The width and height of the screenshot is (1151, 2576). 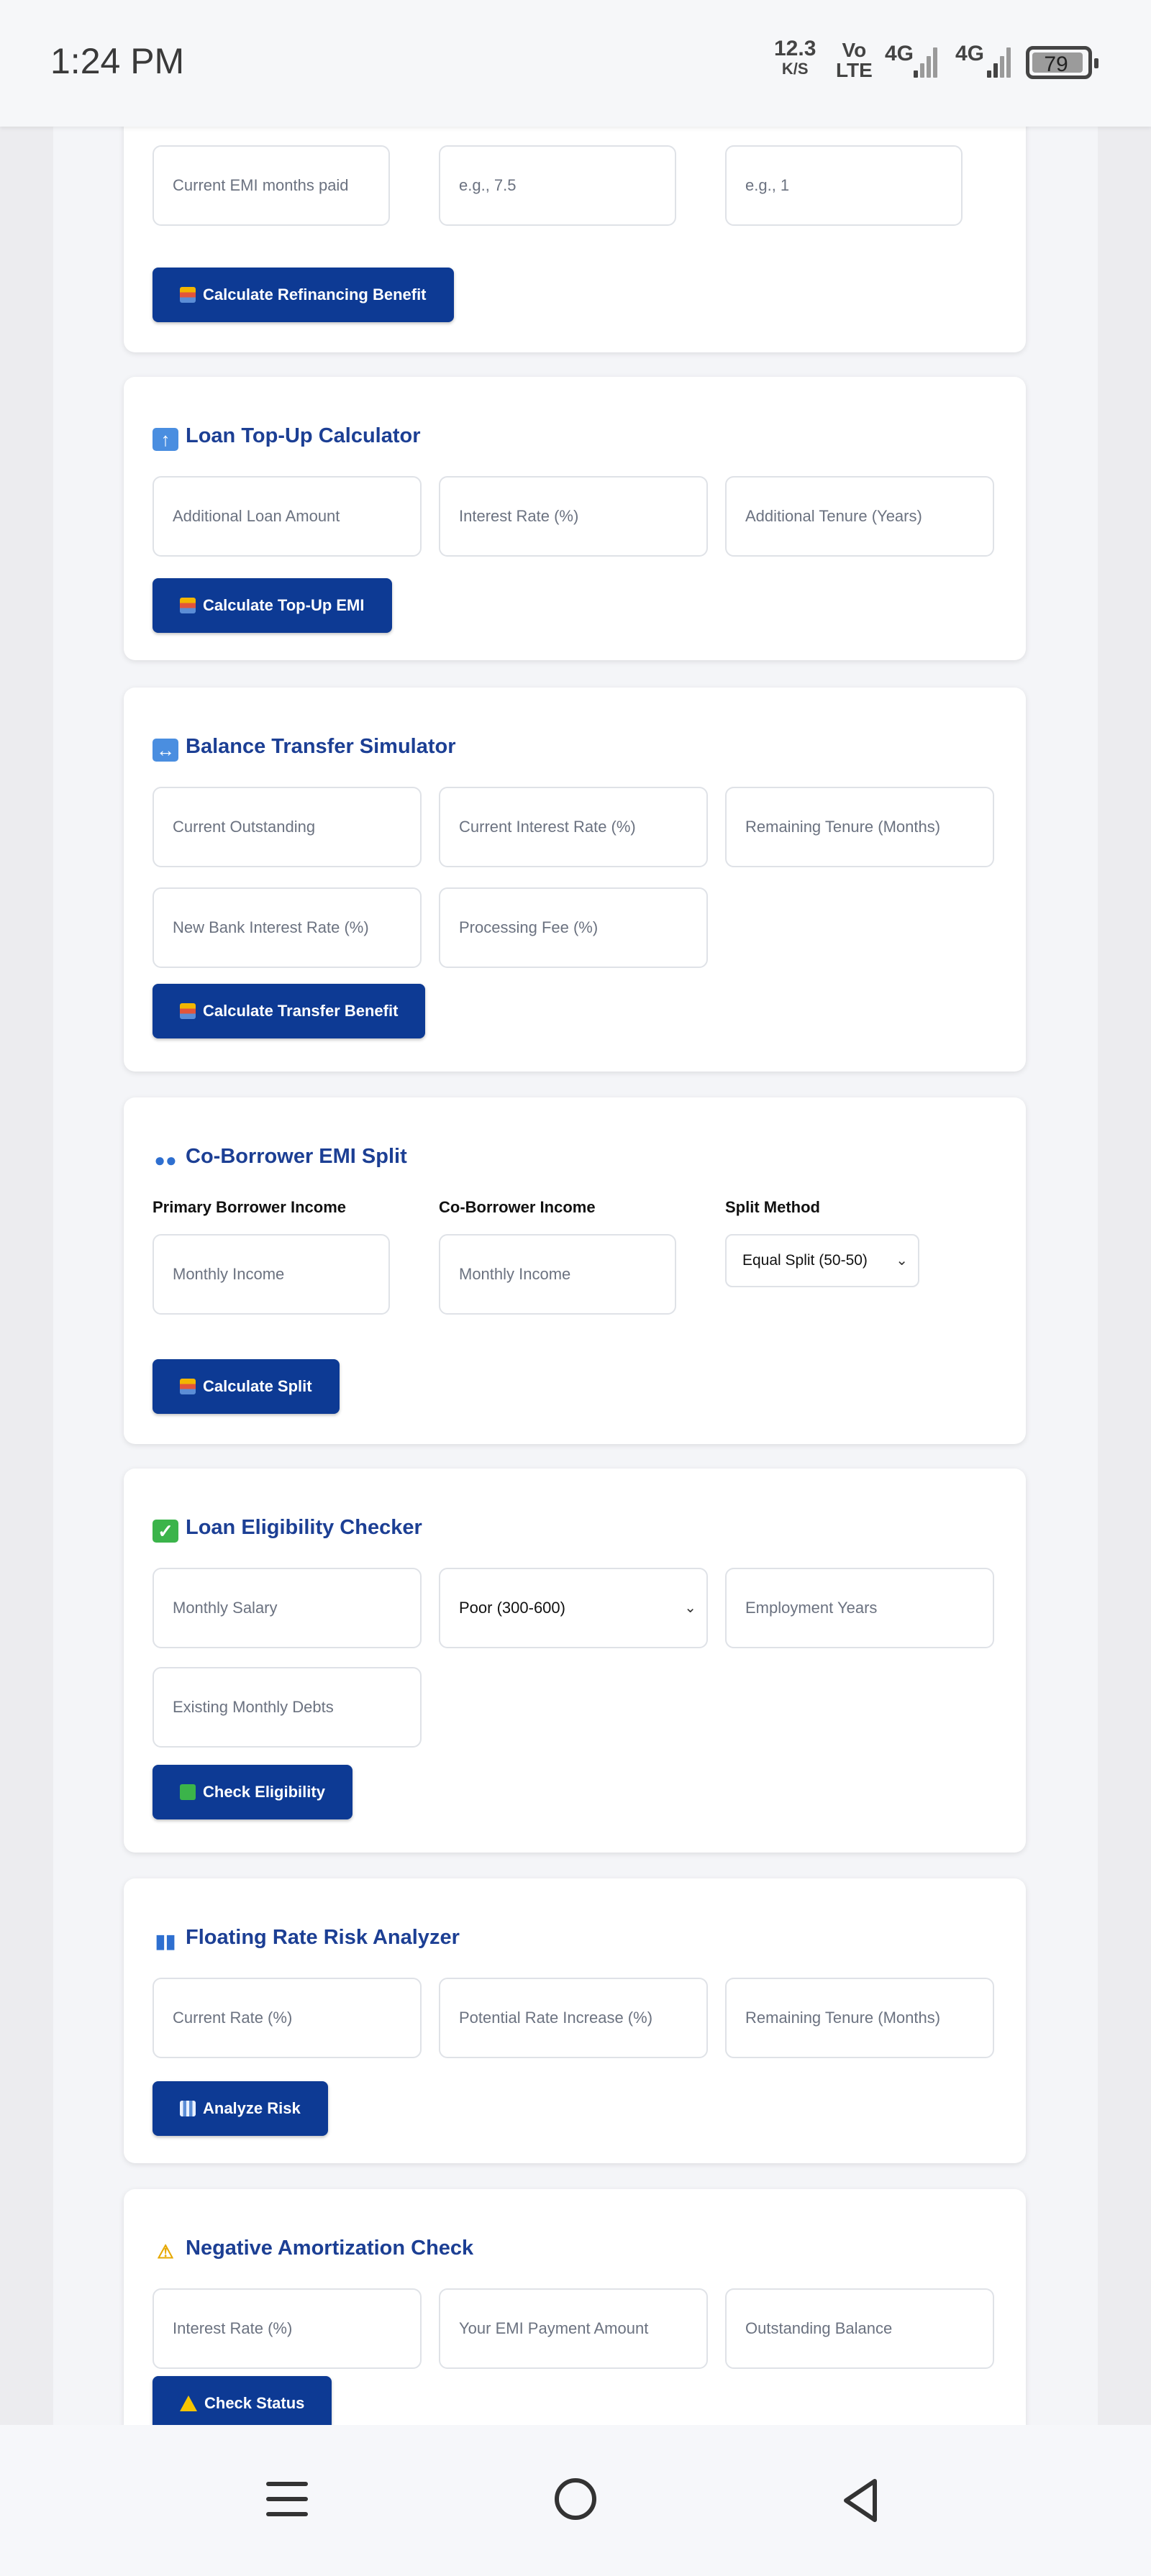 I want to click on button-label: Check Status, so click(x=254, y=2403).